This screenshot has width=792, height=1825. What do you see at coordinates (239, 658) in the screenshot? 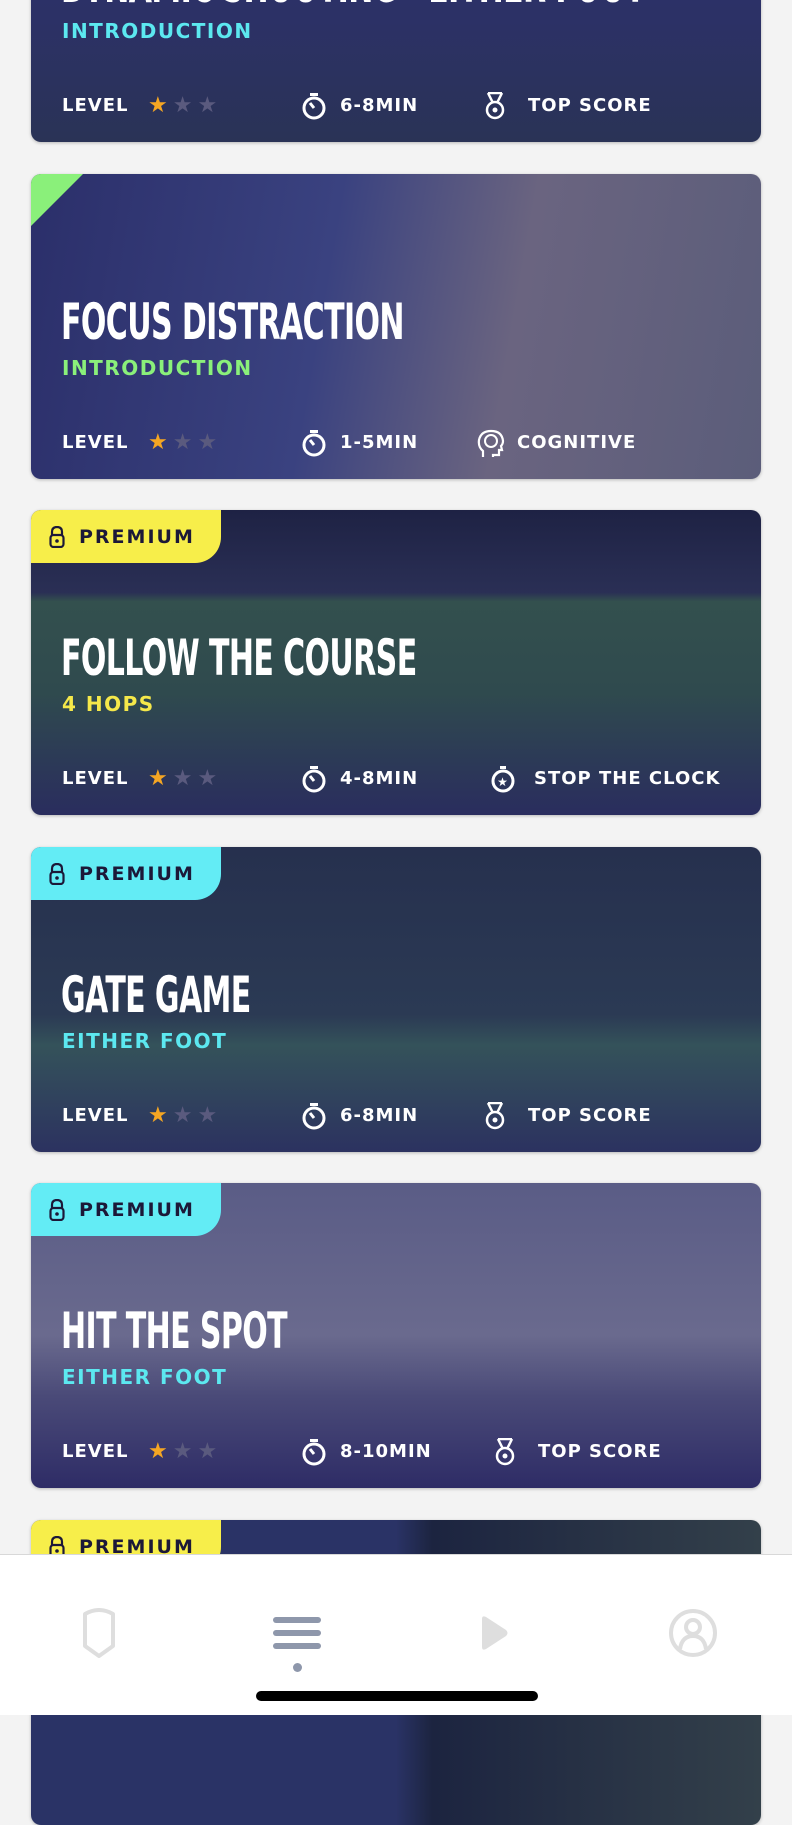
I see `drill-title: FOLLOW THE COURSE` at bounding box center [239, 658].